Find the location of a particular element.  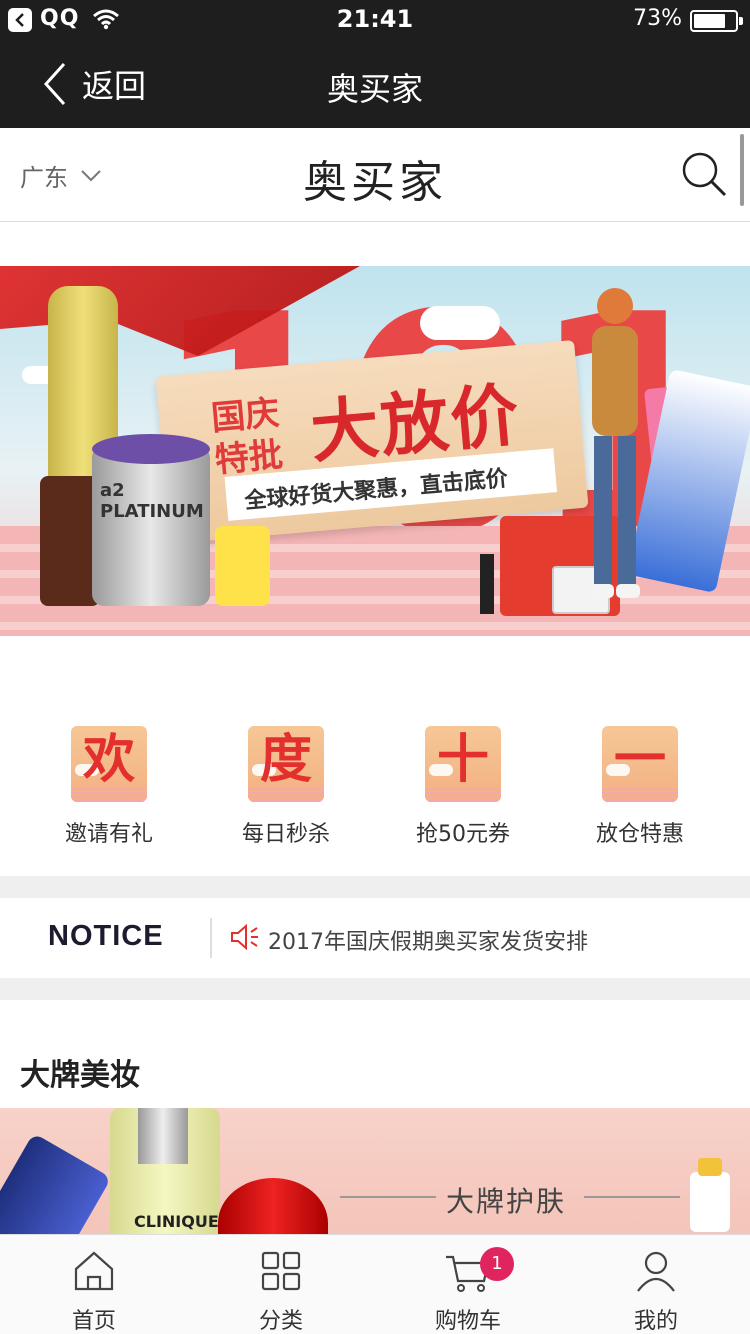

quick-item-coupon: 十 抢50元券 is located at coordinates (463, 787).